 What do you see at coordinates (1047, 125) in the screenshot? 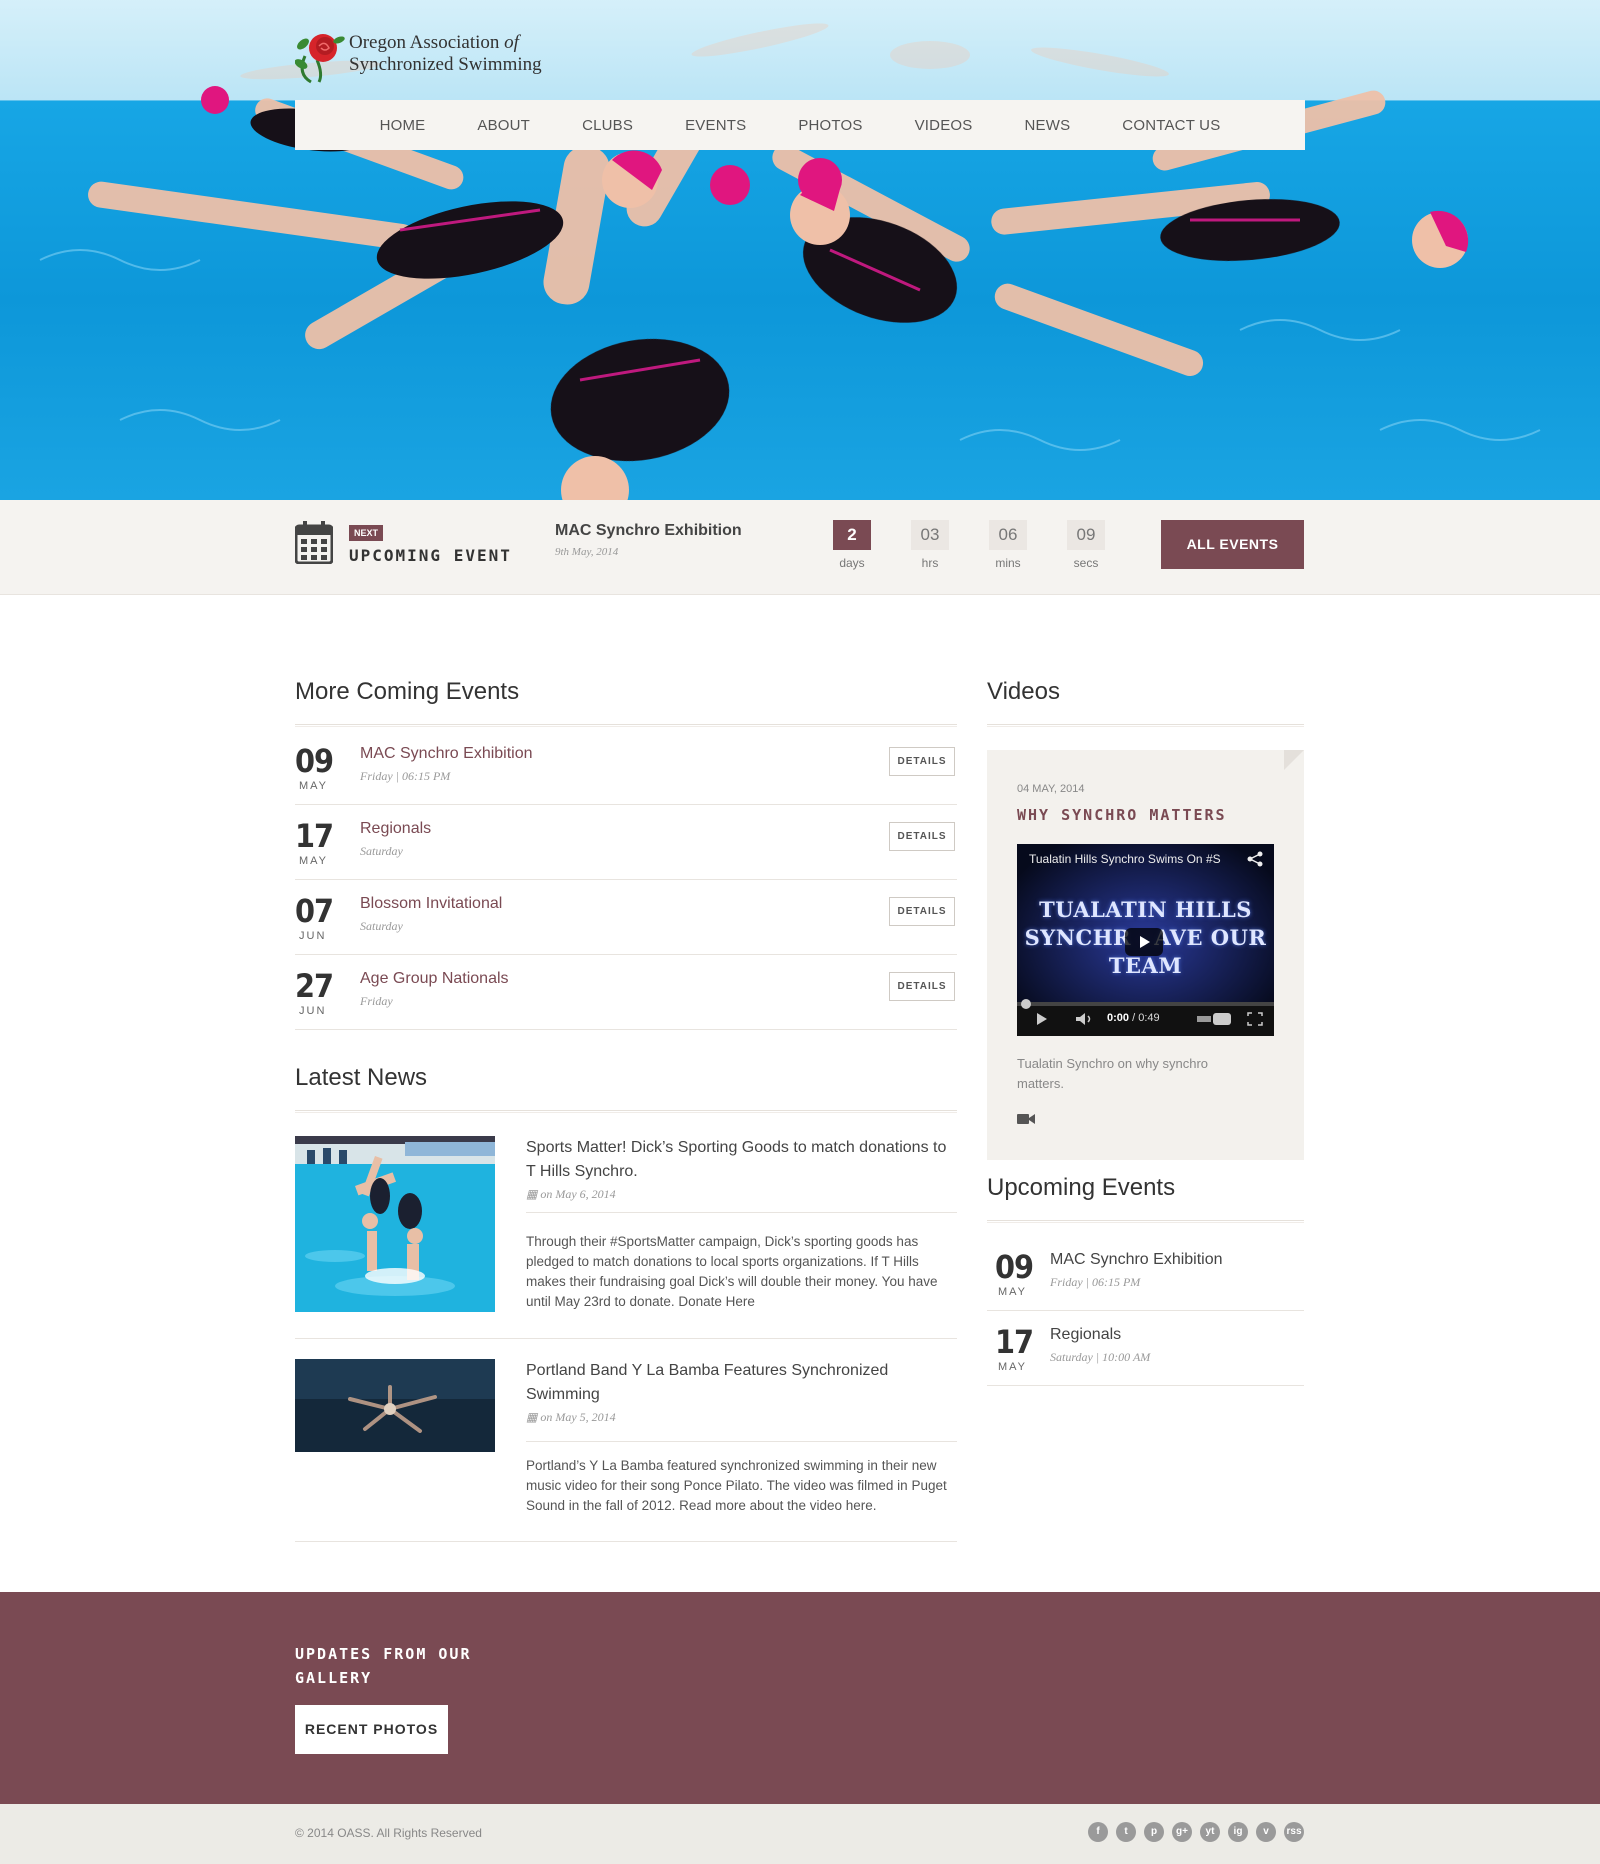
I see `nav-news: NEWS` at bounding box center [1047, 125].